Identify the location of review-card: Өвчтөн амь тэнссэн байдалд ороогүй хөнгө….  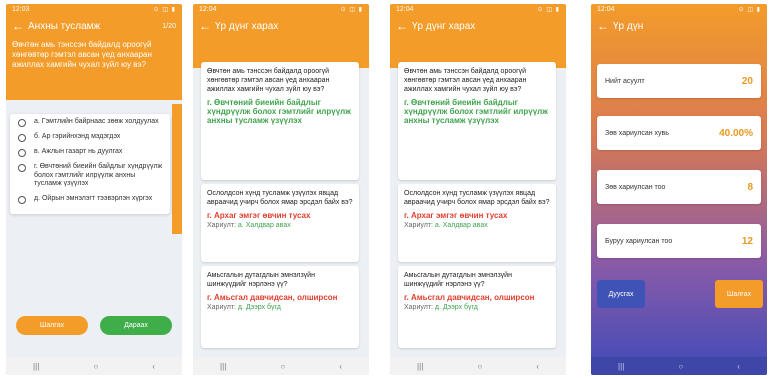
(280, 121).